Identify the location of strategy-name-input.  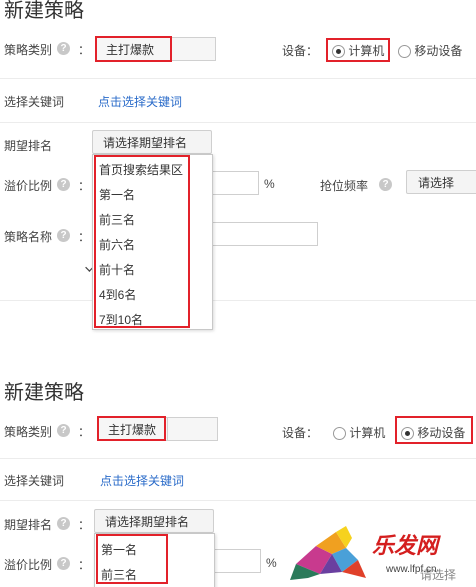
(264, 234).